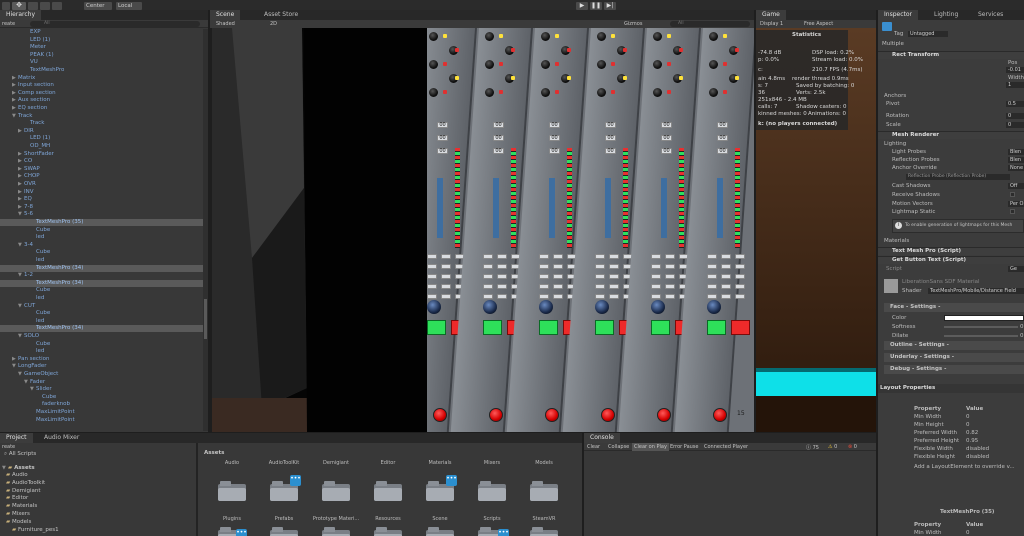 Image resolution: width=1024 pixels, height=536 pixels. Describe the element at coordinates (981, 336) in the screenshot. I see `dilate-slider` at that location.